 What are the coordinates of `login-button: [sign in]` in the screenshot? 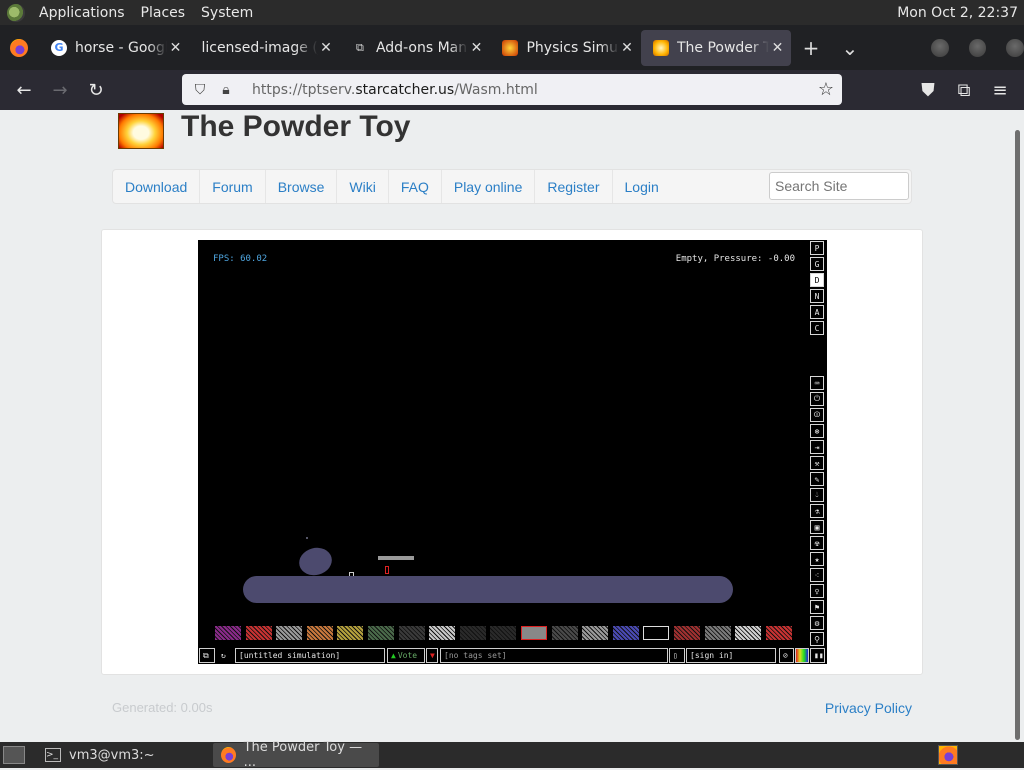 It's located at (731, 655).